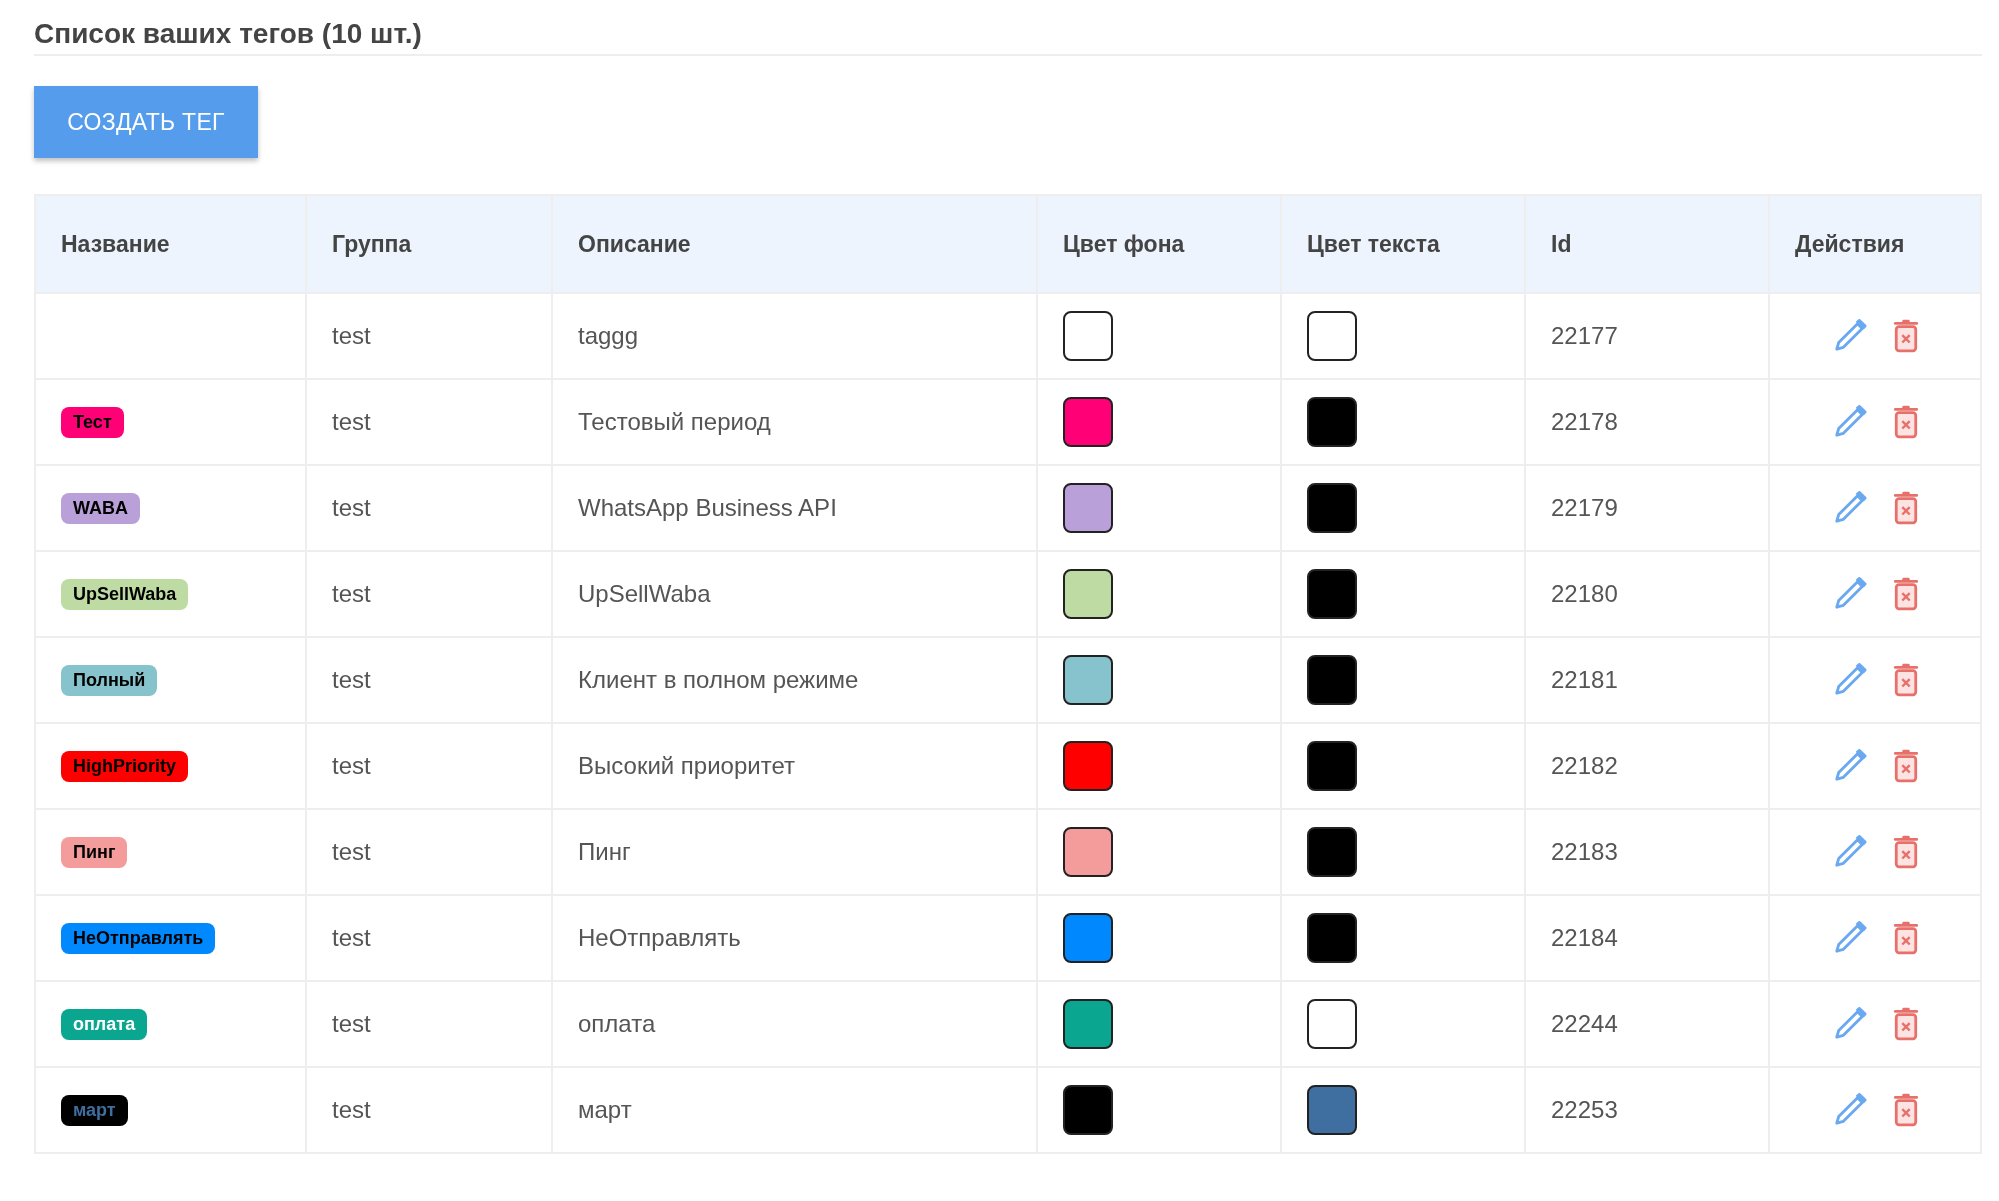 The image size is (1999, 1201). I want to click on table-cell: 22181, so click(1584, 679).